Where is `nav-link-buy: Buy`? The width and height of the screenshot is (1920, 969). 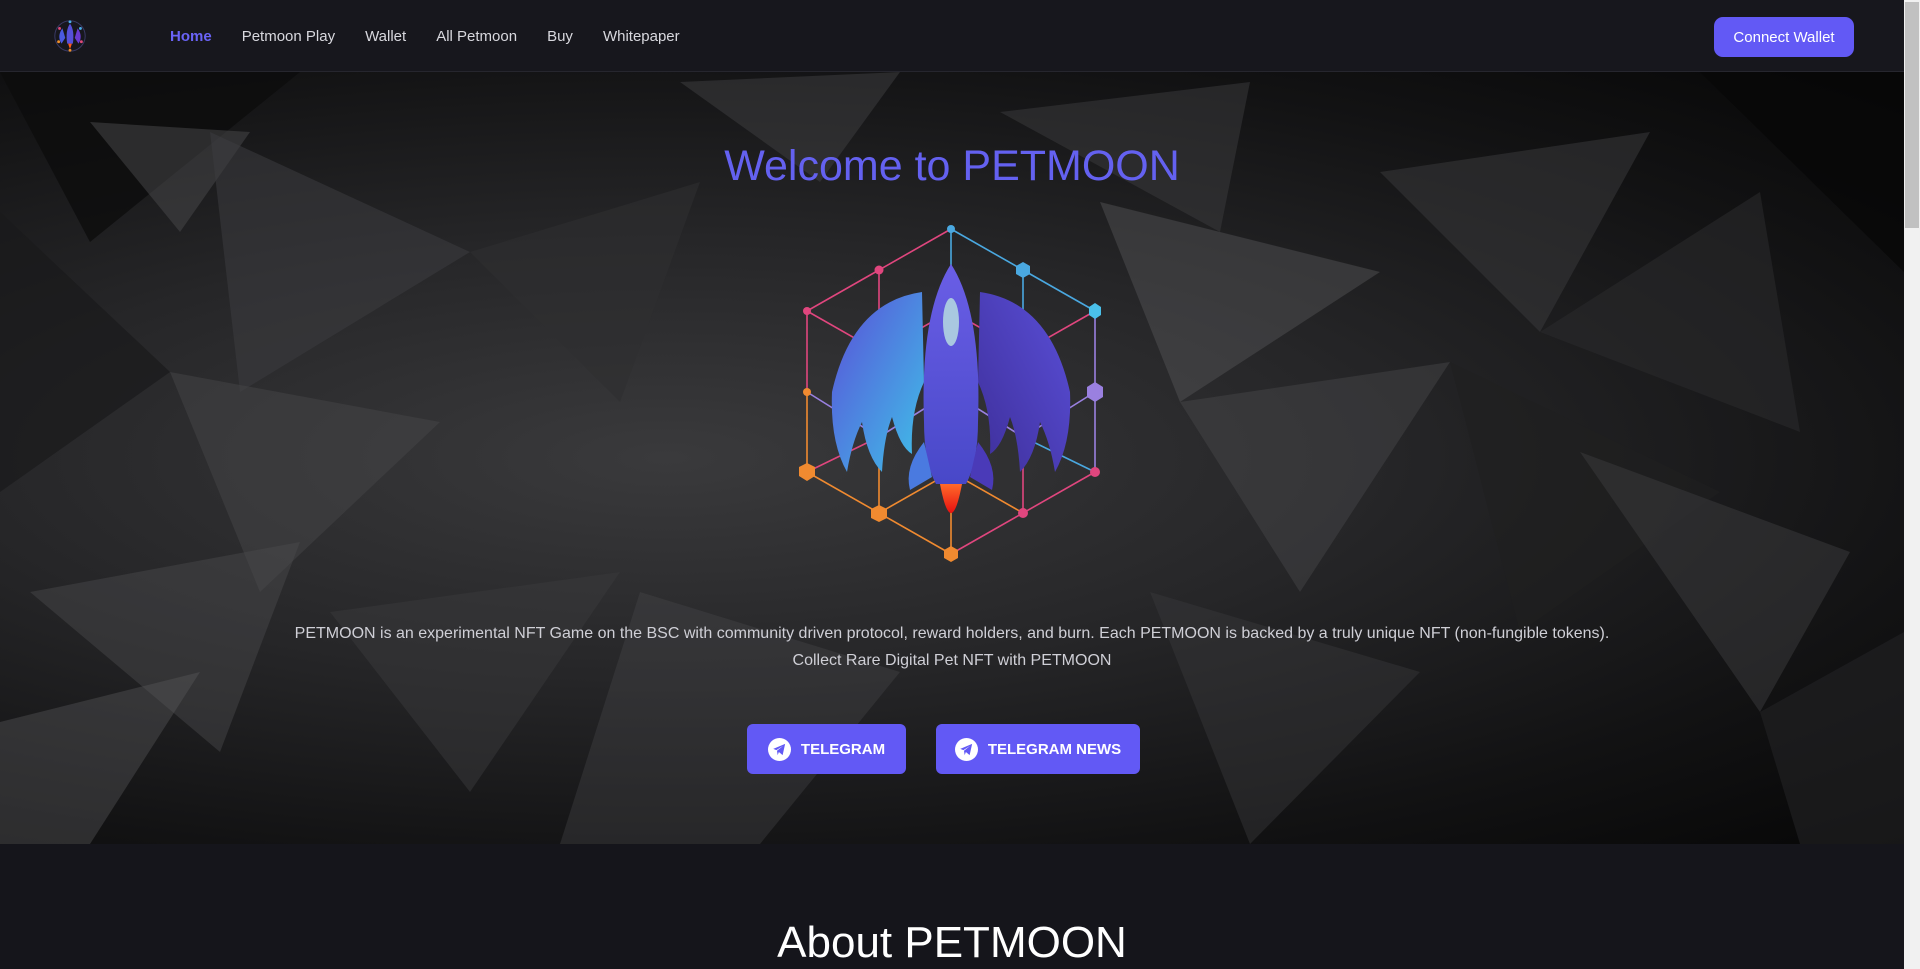
nav-link-buy: Buy is located at coordinates (560, 36).